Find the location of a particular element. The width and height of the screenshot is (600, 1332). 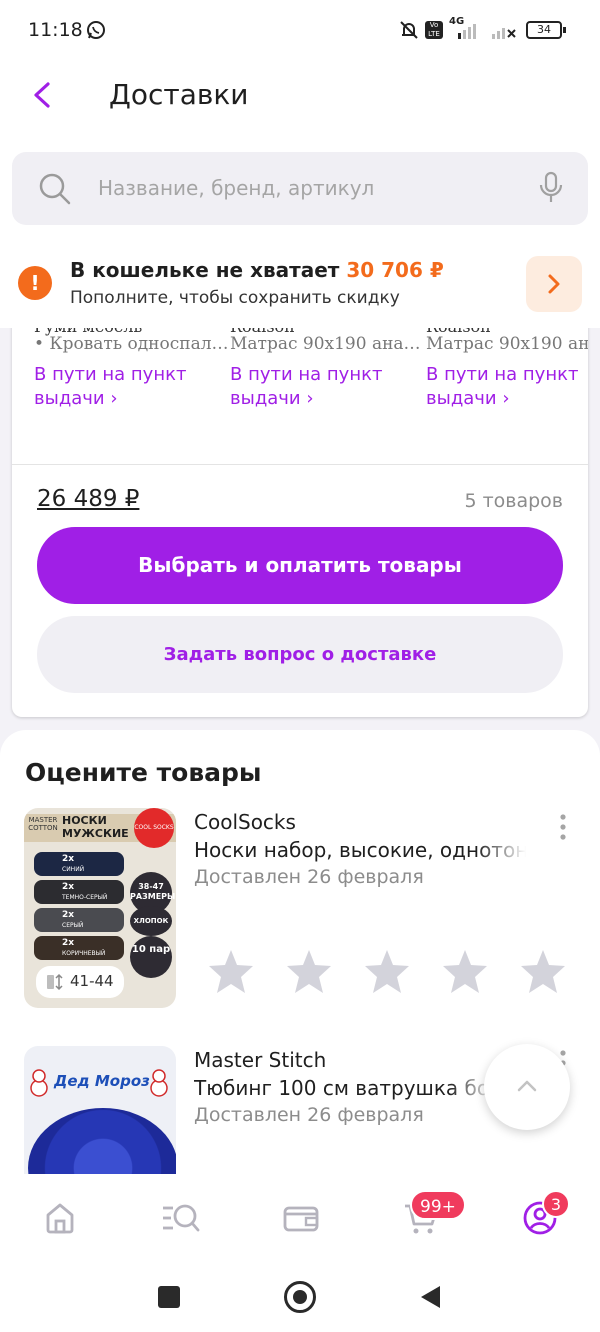

search-input: Название, бренд, артикул is located at coordinates (236, 188).